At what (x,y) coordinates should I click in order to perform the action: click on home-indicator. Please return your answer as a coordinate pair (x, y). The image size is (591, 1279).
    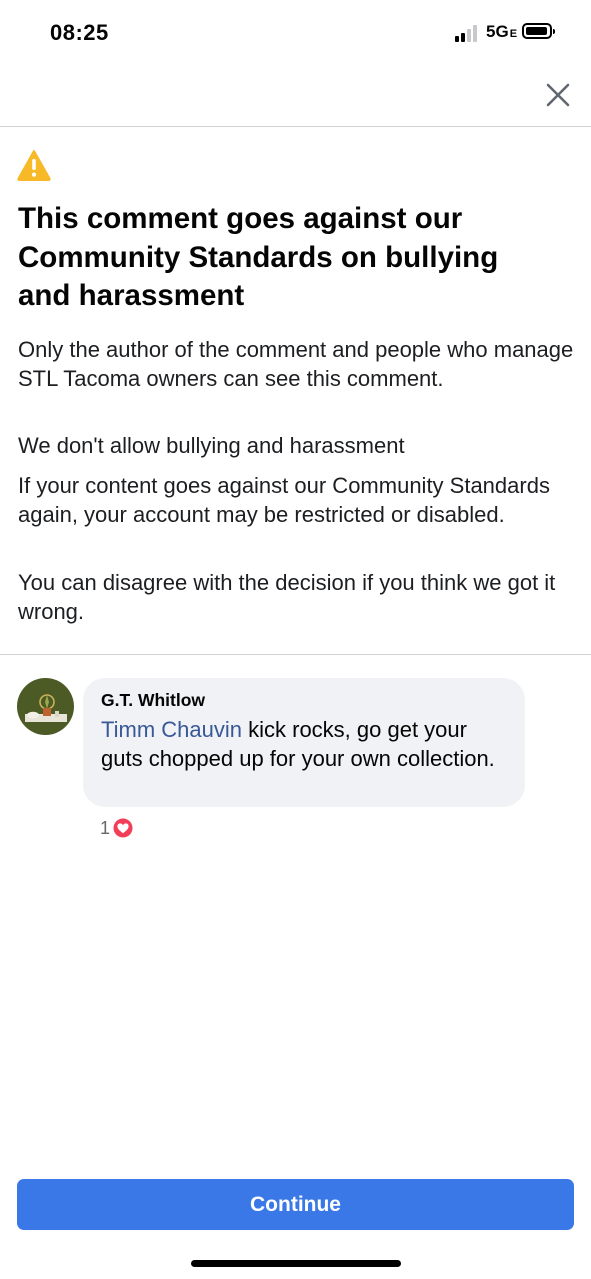
    Looking at the image, I should click on (296, 1263).